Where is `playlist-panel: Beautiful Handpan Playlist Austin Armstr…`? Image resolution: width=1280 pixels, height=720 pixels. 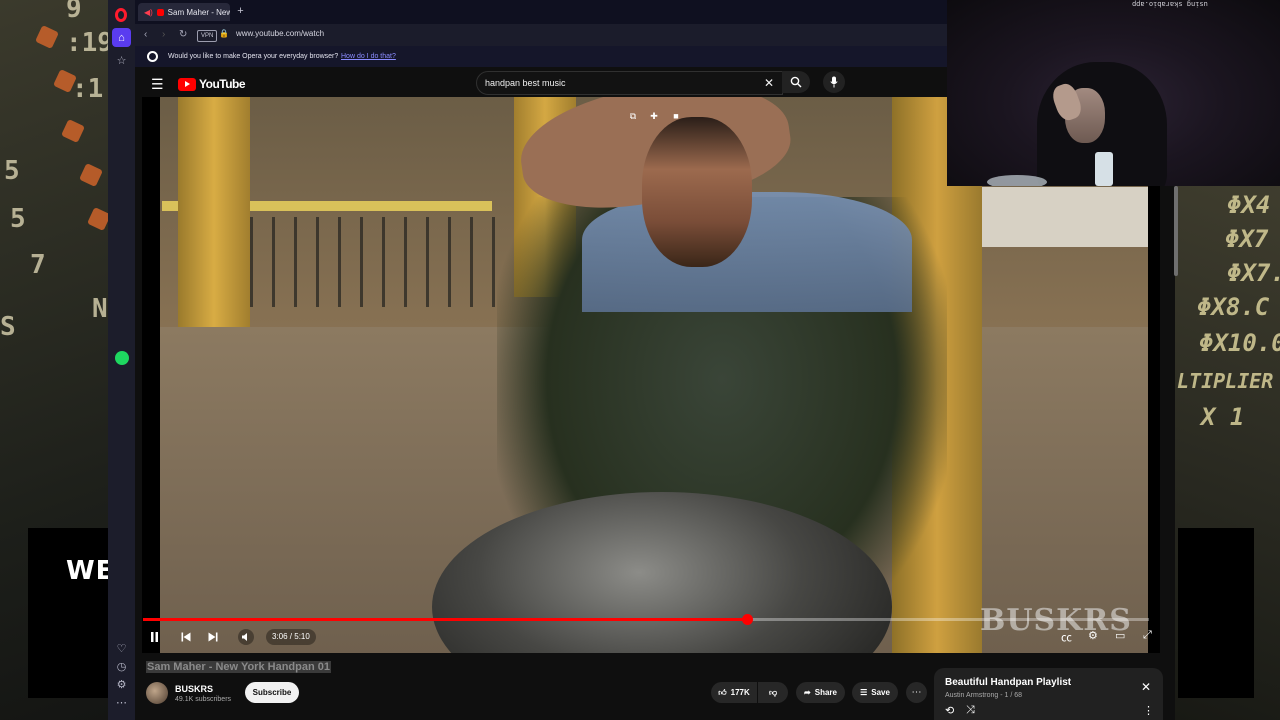 playlist-panel: Beautiful Handpan Playlist Austin Armstr… is located at coordinates (1048, 694).